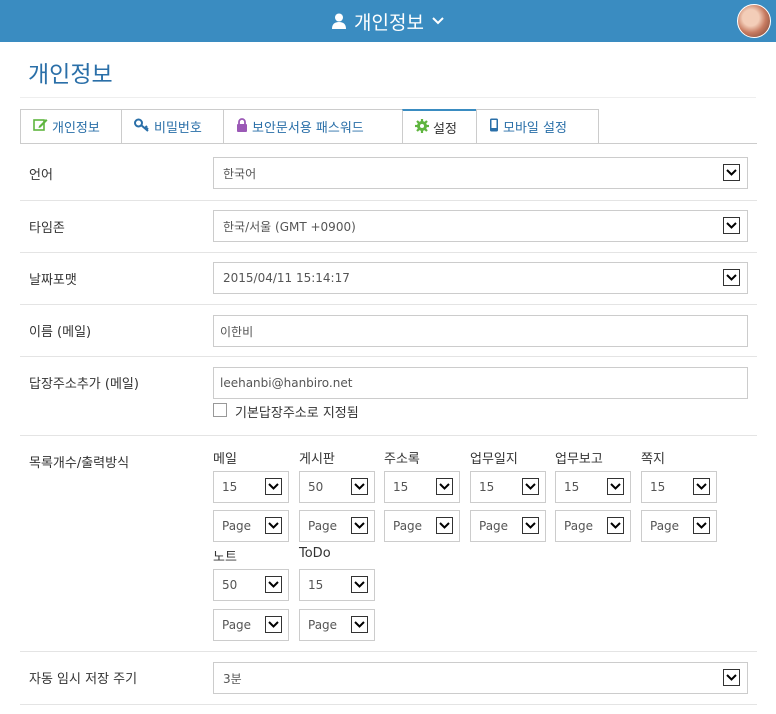 Image resolution: width=776 pixels, height=714 pixels. Describe the element at coordinates (289, 226) in the screenshot. I see `timezone-value: 한국/서울 (GMT +0900)` at that location.